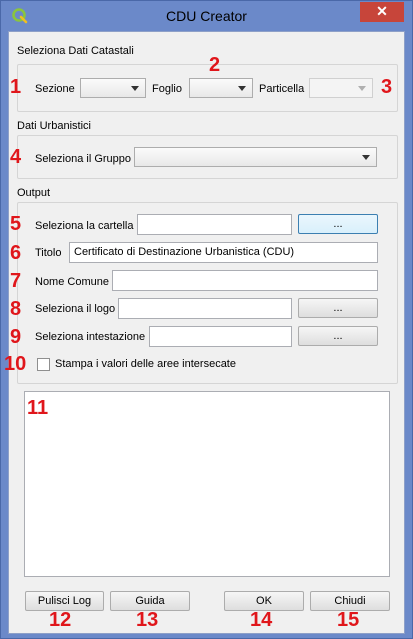  Describe the element at coordinates (64, 601) in the screenshot. I see `pulisci-log-button: Pulisci Log` at that location.